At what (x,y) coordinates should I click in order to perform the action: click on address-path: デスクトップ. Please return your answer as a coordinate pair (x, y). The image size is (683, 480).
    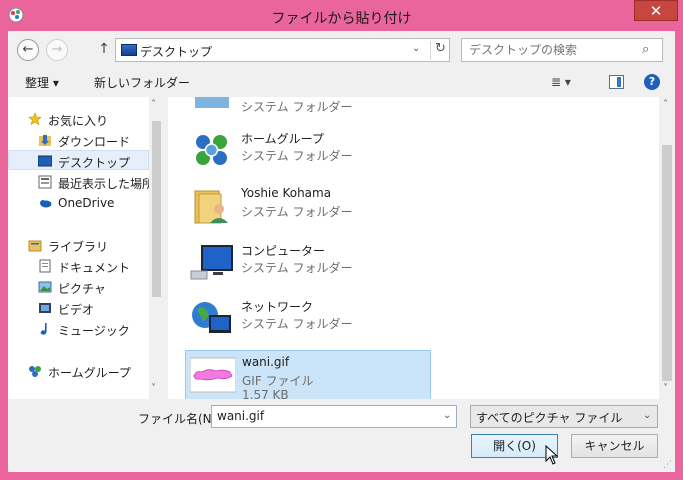
    Looking at the image, I should click on (176, 52).